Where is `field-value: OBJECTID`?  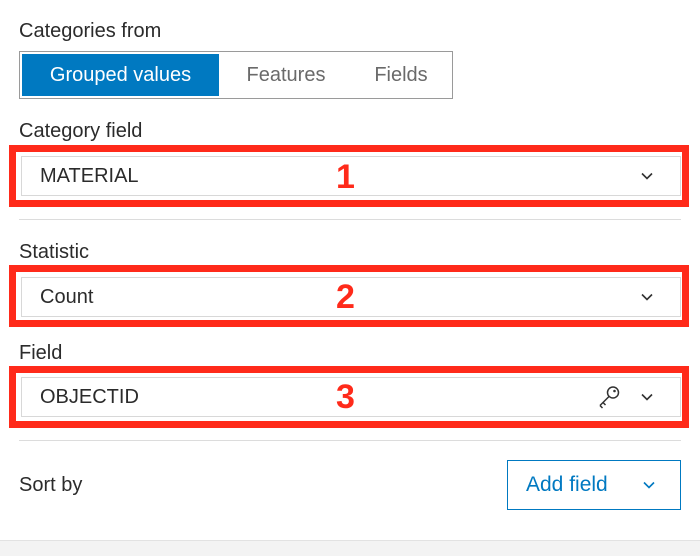
field-value: OBJECTID is located at coordinates (89, 396).